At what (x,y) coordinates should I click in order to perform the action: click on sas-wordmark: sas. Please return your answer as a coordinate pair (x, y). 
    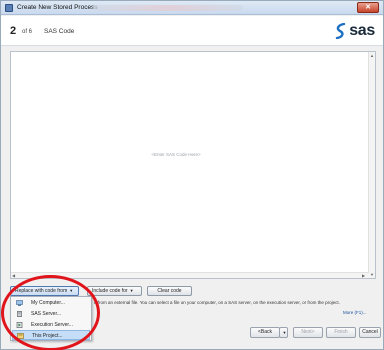
    Looking at the image, I should click on (362, 30).